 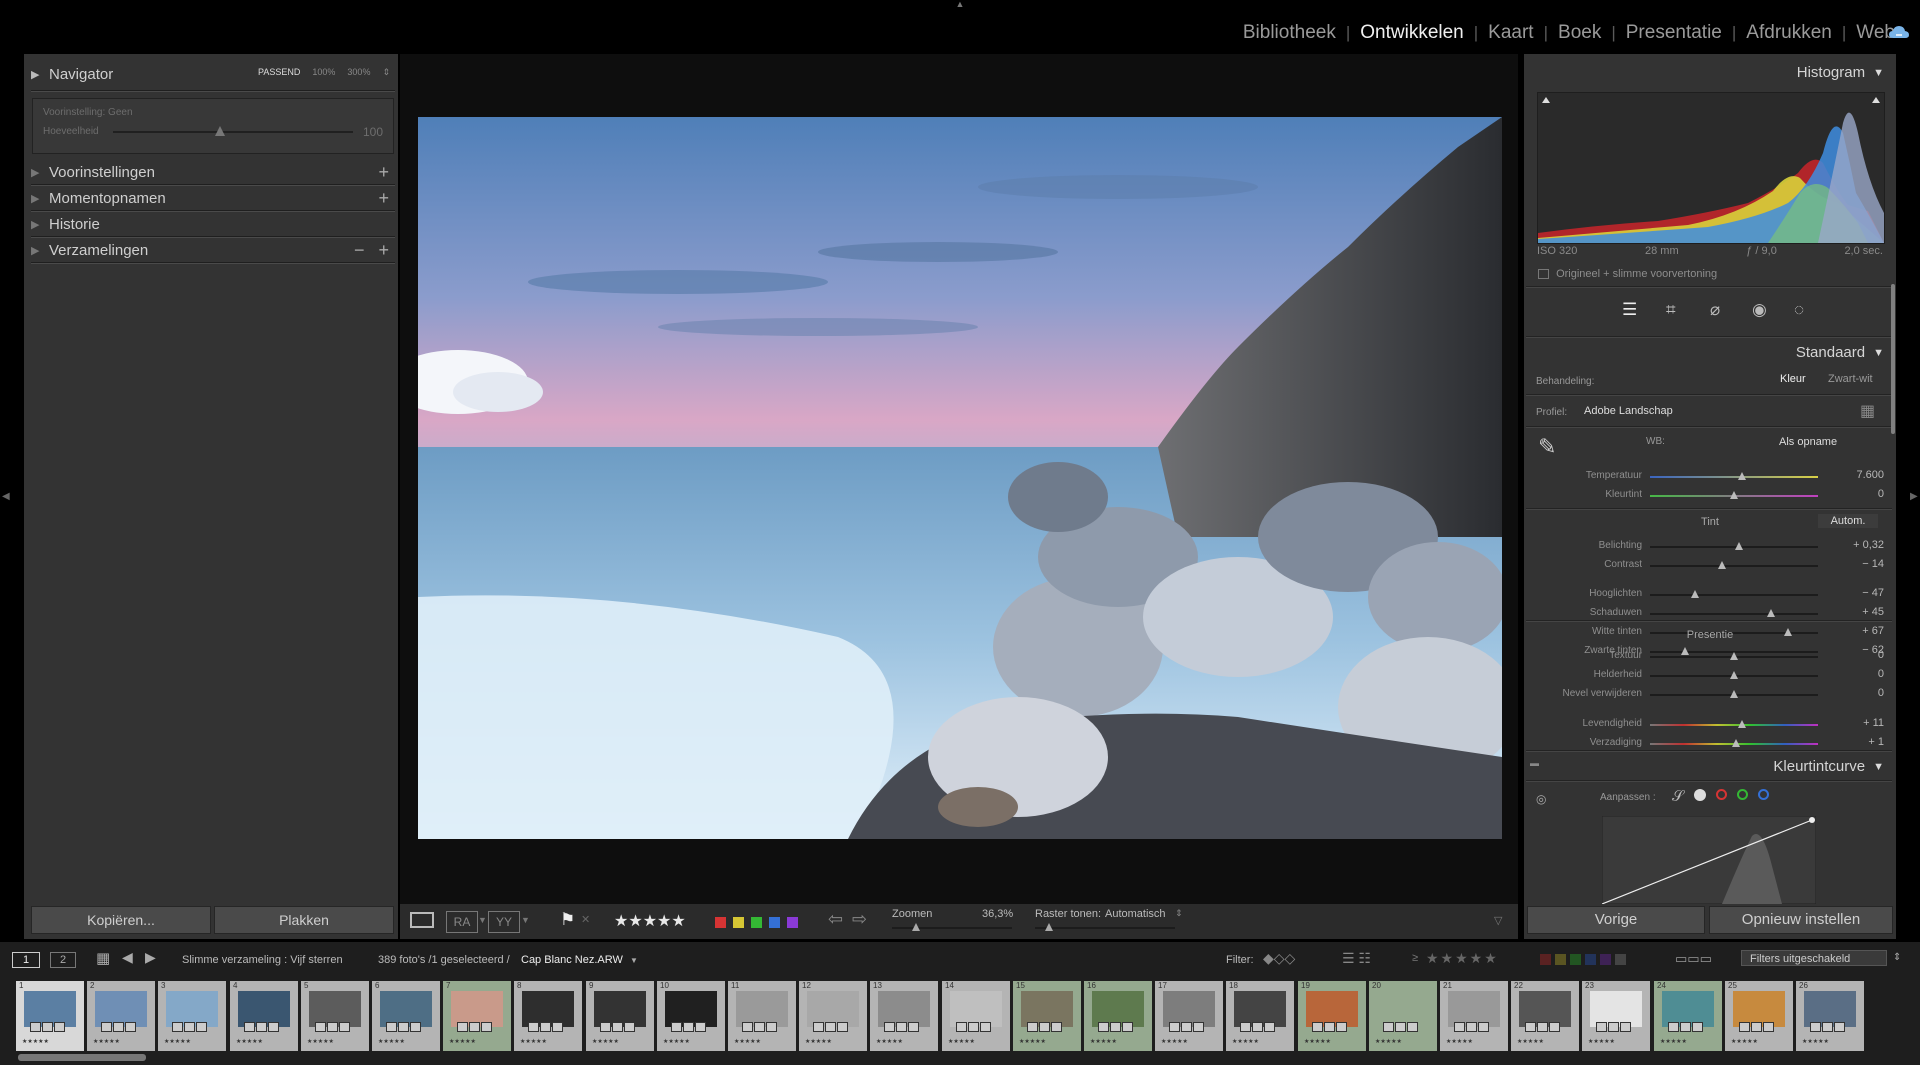 What do you see at coordinates (1135, 914) in the screenshot?
I see `grid-value: Automatisch` at bounding box center [1135, 914].